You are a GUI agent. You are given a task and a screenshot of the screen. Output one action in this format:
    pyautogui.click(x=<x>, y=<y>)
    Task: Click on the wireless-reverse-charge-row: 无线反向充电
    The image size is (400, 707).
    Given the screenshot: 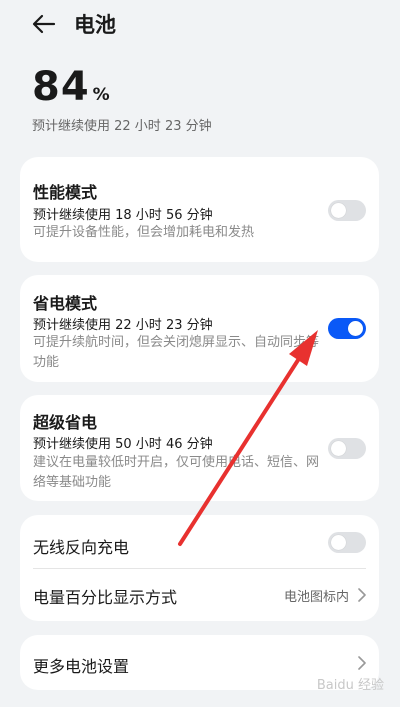 What is the action you would take?
    pyautogui.click(x=199, y=541)
    